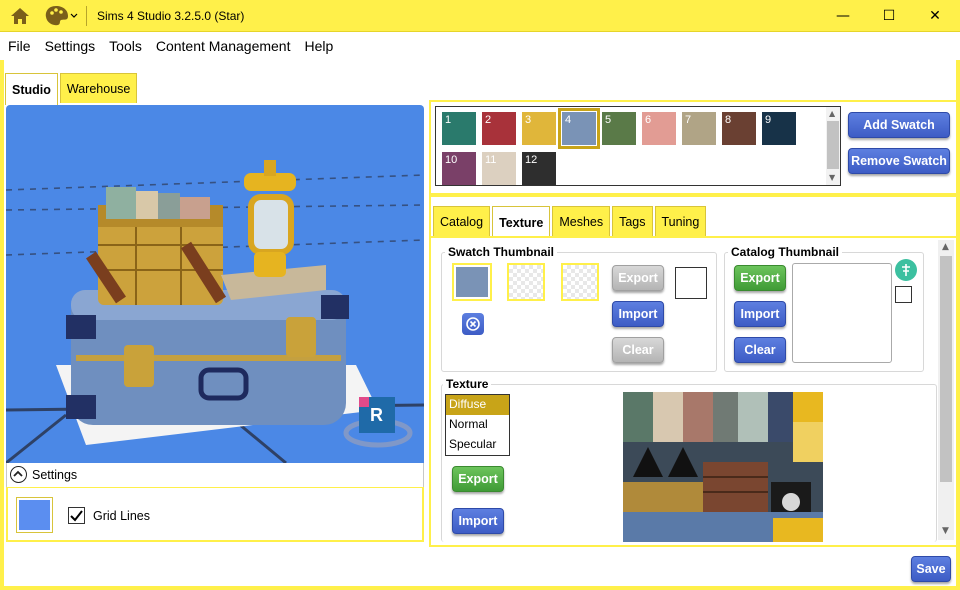 The width and height of the screenshot is (960, 590). What do you see at coordinates (833, 146) in the screenshot?
I see `swatch-scrollbar: ▲ ▼` at bounding box center [833, 146].